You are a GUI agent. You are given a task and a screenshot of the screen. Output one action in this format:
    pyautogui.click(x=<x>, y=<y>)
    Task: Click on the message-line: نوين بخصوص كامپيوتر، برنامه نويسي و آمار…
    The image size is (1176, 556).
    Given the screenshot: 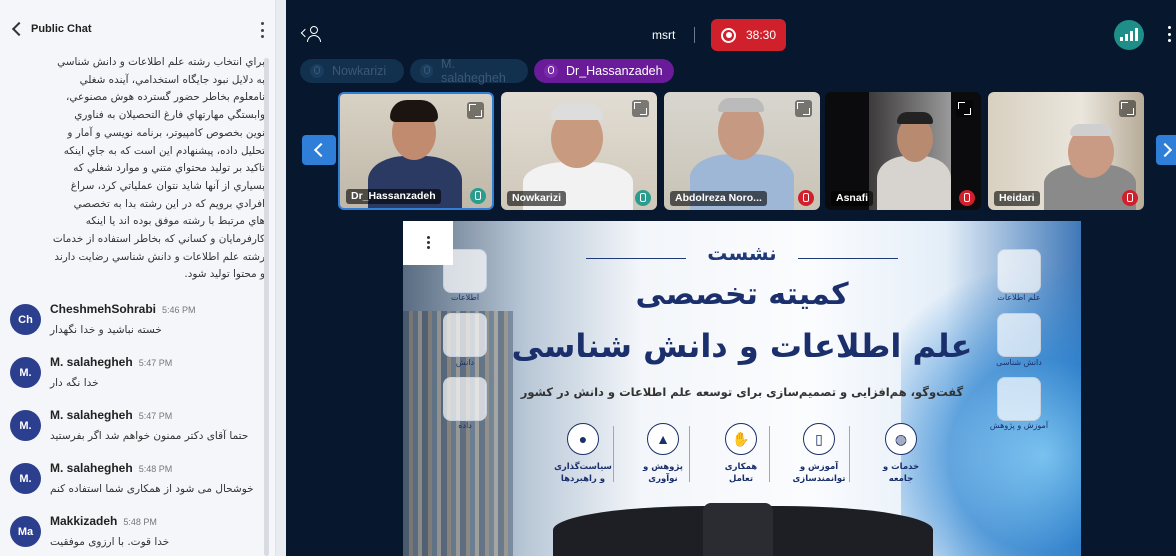 What is the action you would take?
    pyautogui.click(x=166, y=132)
    